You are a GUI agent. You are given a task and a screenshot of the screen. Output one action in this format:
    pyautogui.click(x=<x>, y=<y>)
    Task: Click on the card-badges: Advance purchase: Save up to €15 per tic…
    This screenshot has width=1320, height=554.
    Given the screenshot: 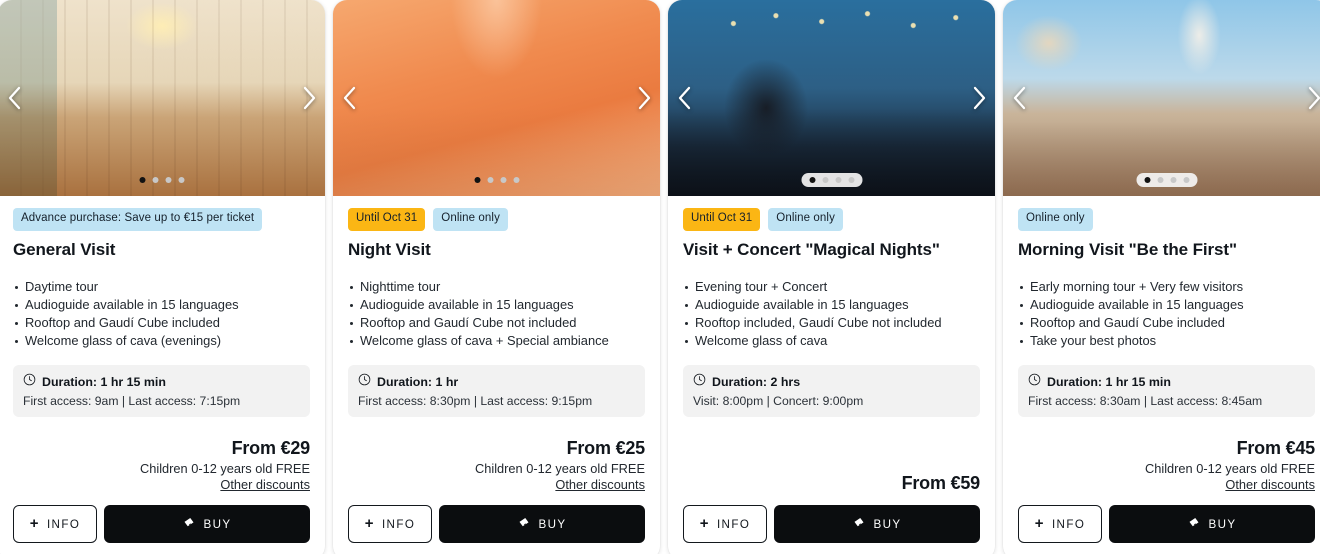 What is the action you would take?
    pyautogui.click(x=161, y=219)
    